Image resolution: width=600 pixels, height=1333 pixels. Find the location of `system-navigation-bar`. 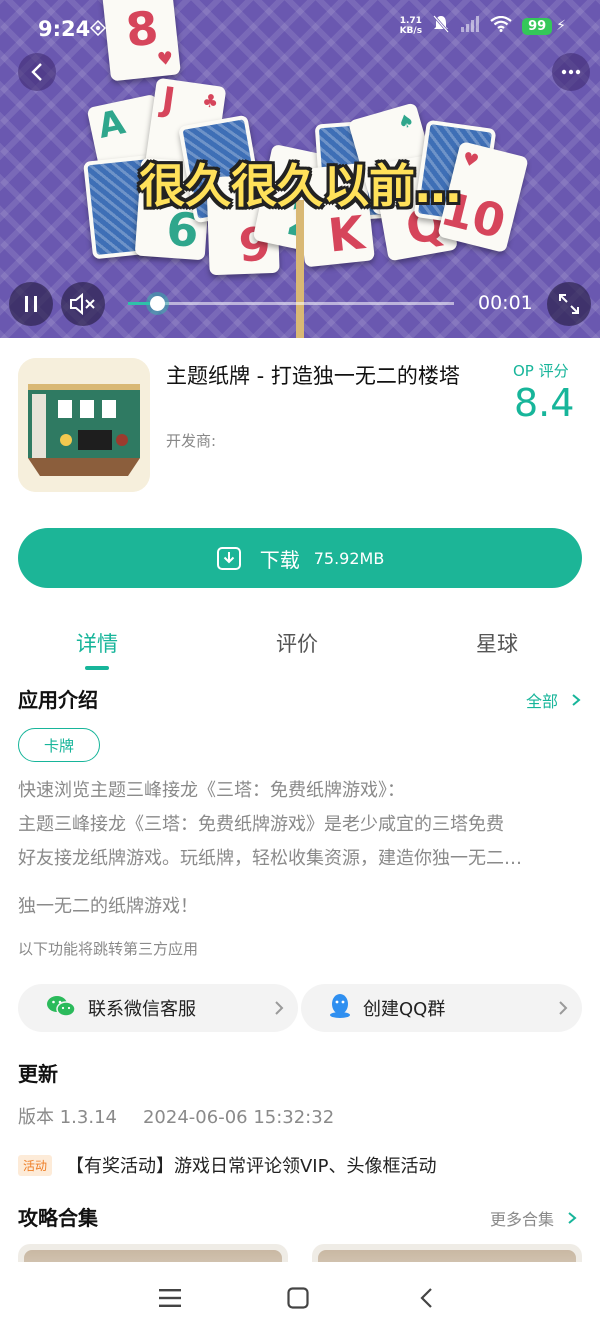

system-navigation-bar is located at coordinates (300, 1297).